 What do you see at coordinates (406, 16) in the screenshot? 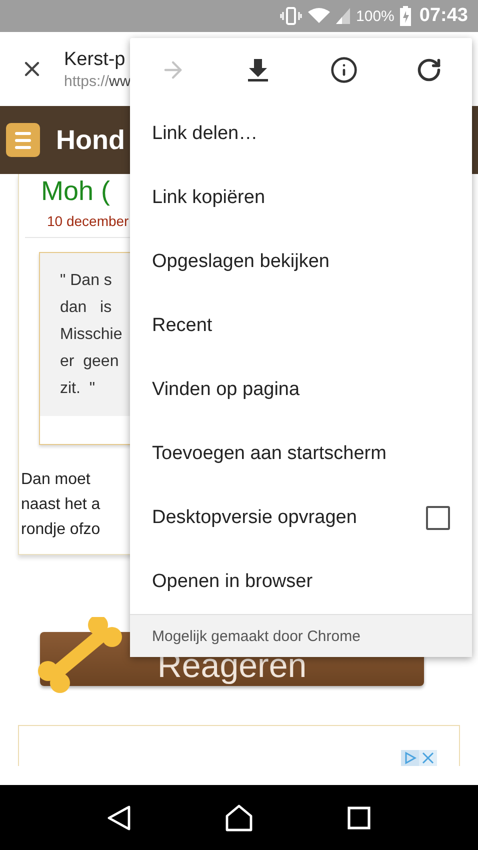
I see `battery-icon` at bounding box center [406, 16].